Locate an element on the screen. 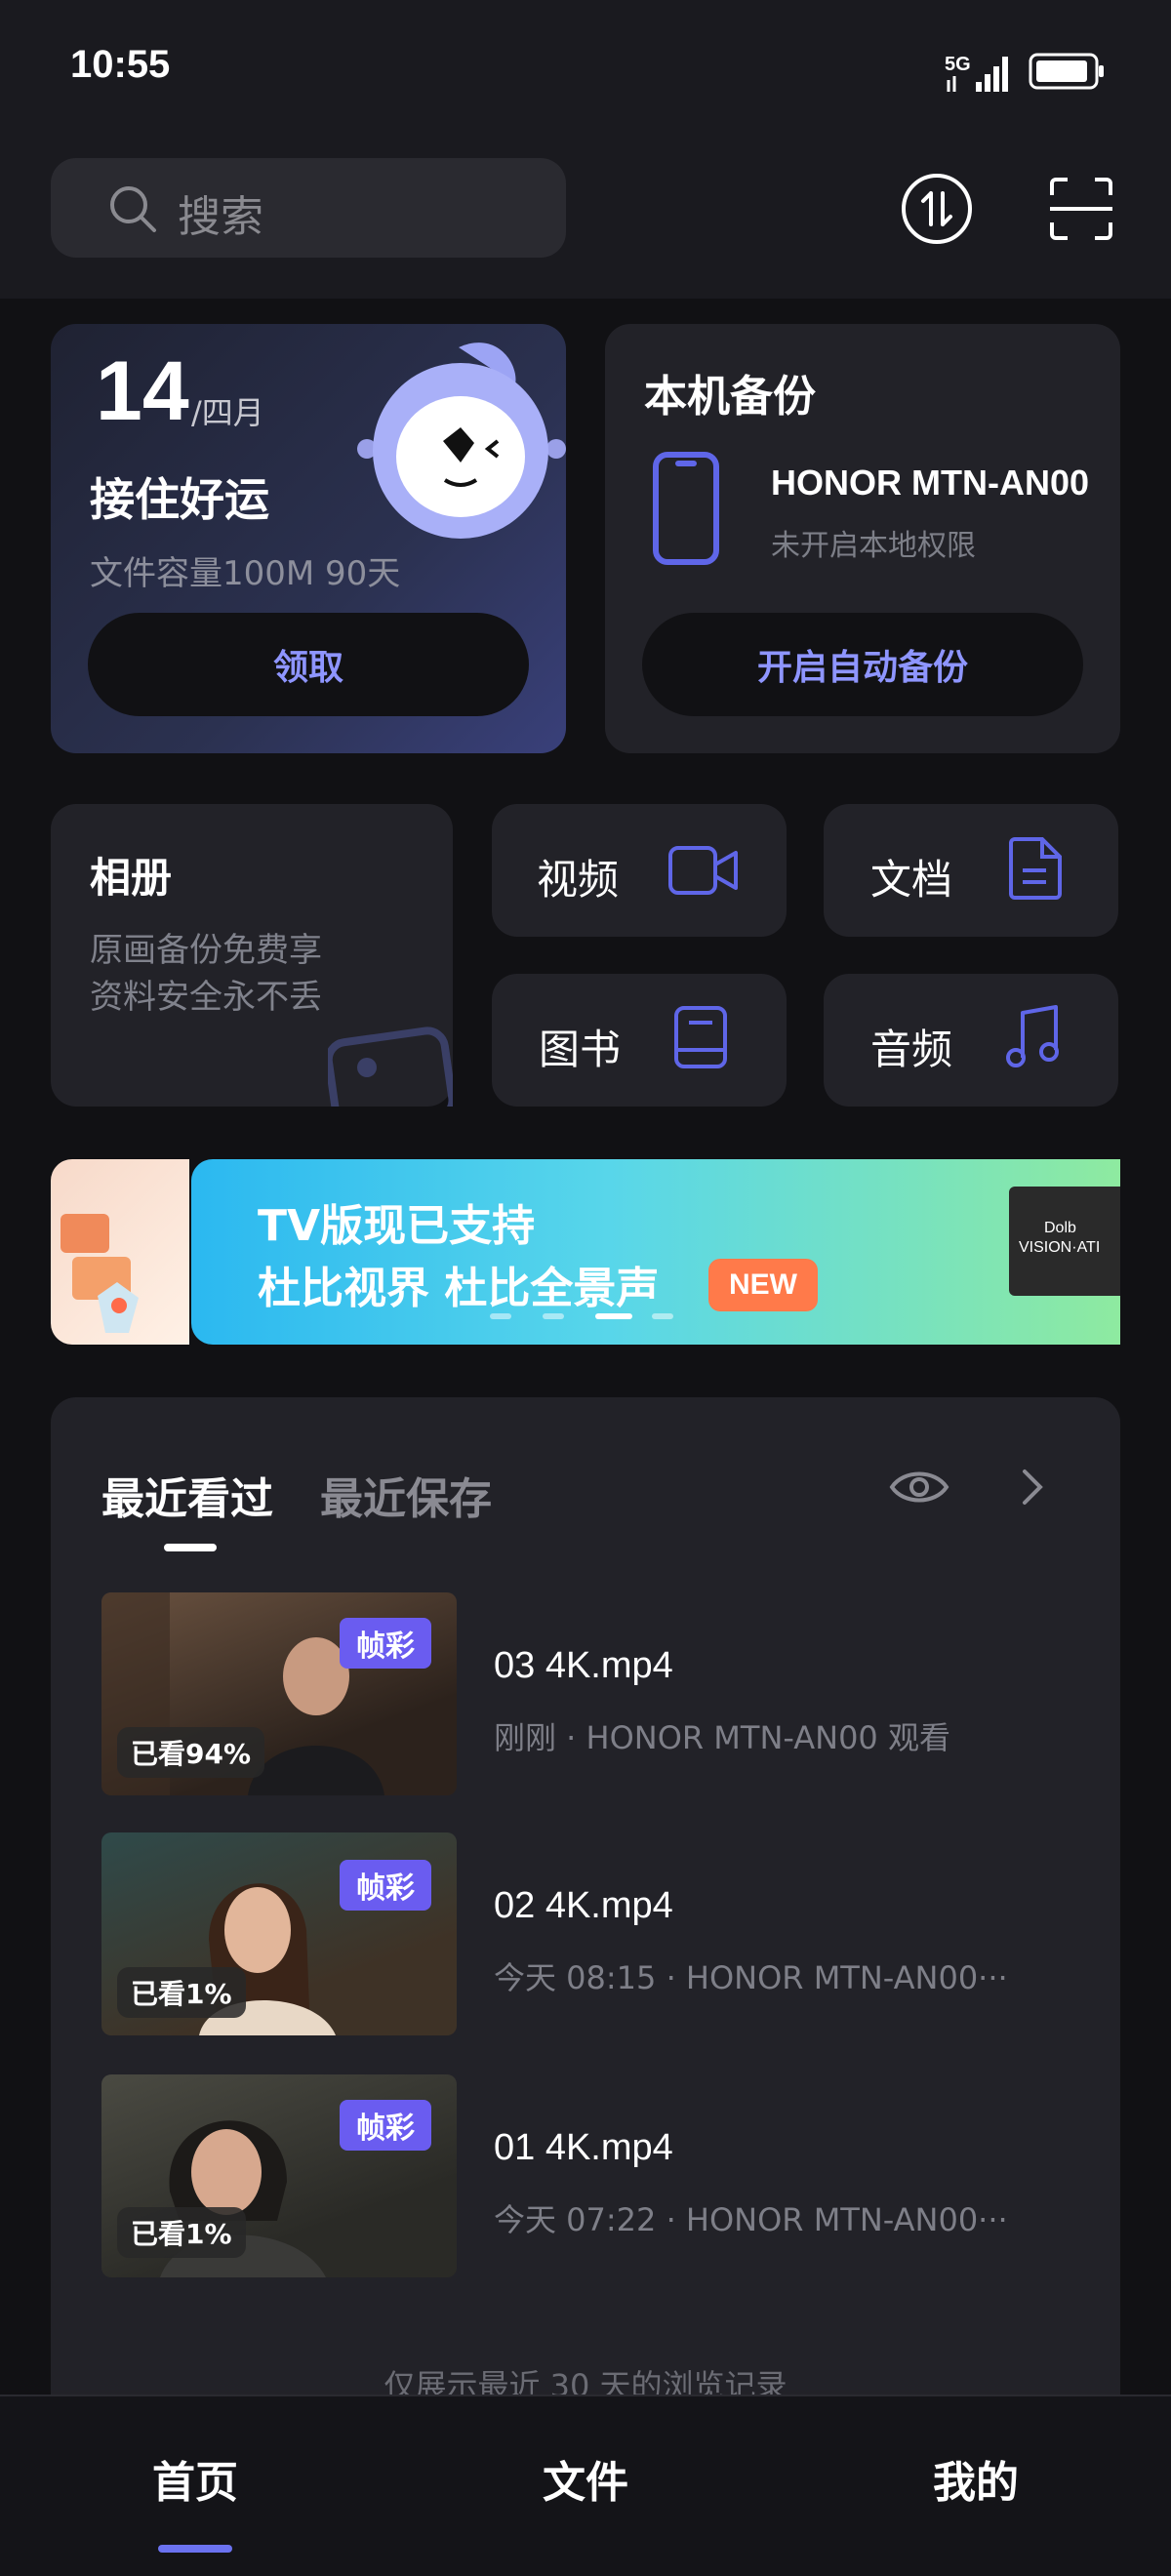 This screenshot has height=2576, width=1171. signal-icon: 5G is located at coordinates (980, 73).